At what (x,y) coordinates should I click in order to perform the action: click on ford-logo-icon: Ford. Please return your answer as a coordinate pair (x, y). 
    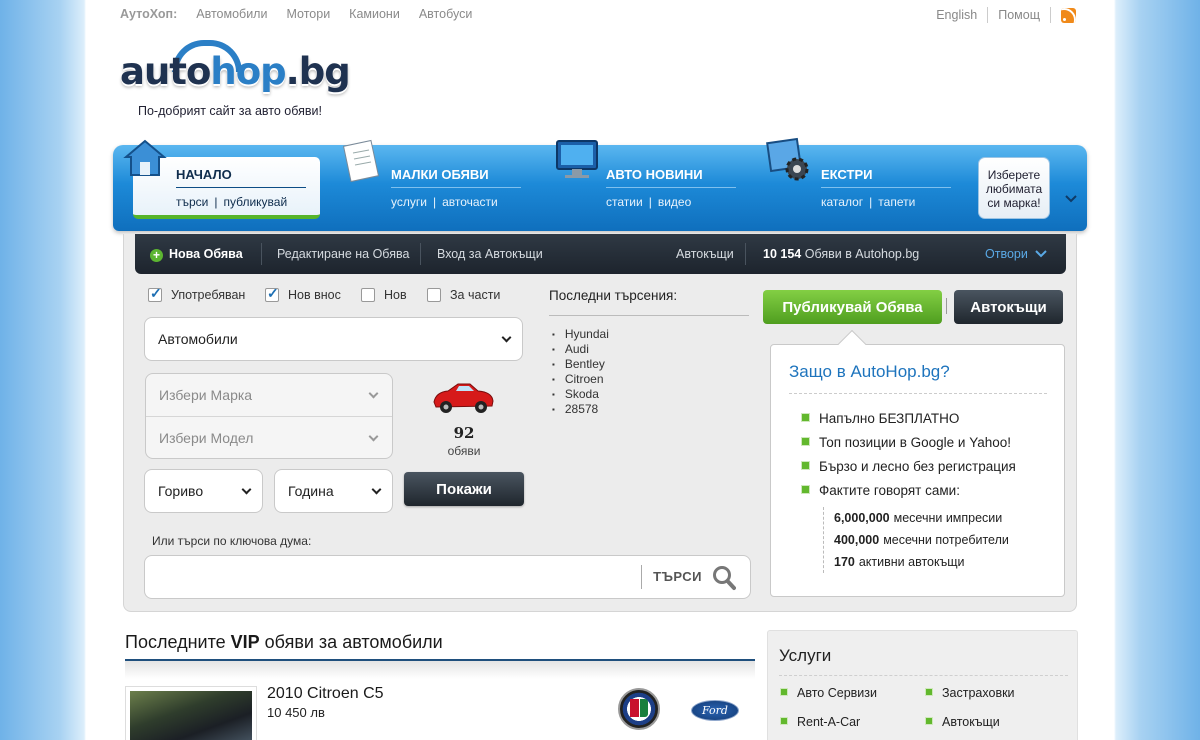
    Looking at the image, I should click on (715, 710).